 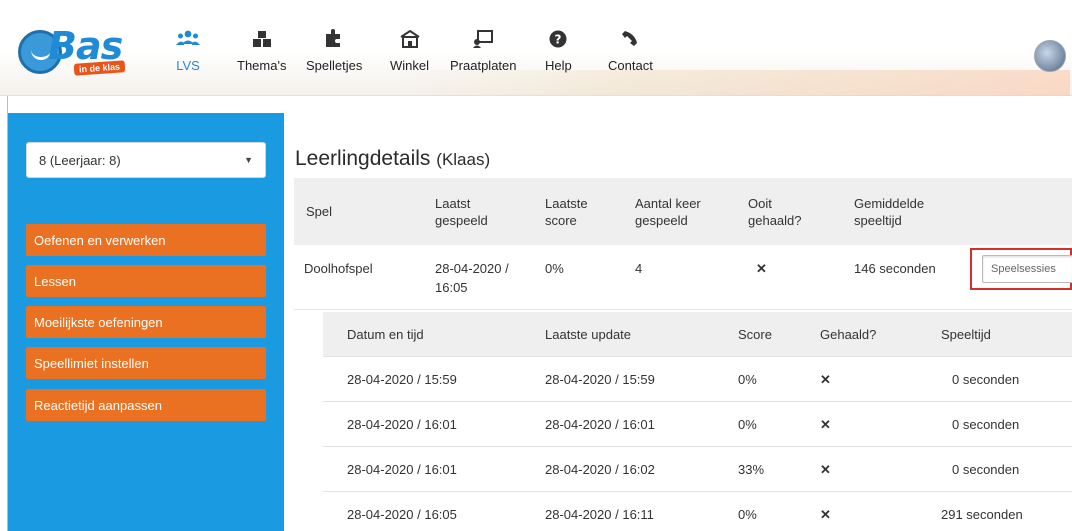 I want to click on cell-datum: 28-04-2020 / 16:05, so click(x=402, y=514).